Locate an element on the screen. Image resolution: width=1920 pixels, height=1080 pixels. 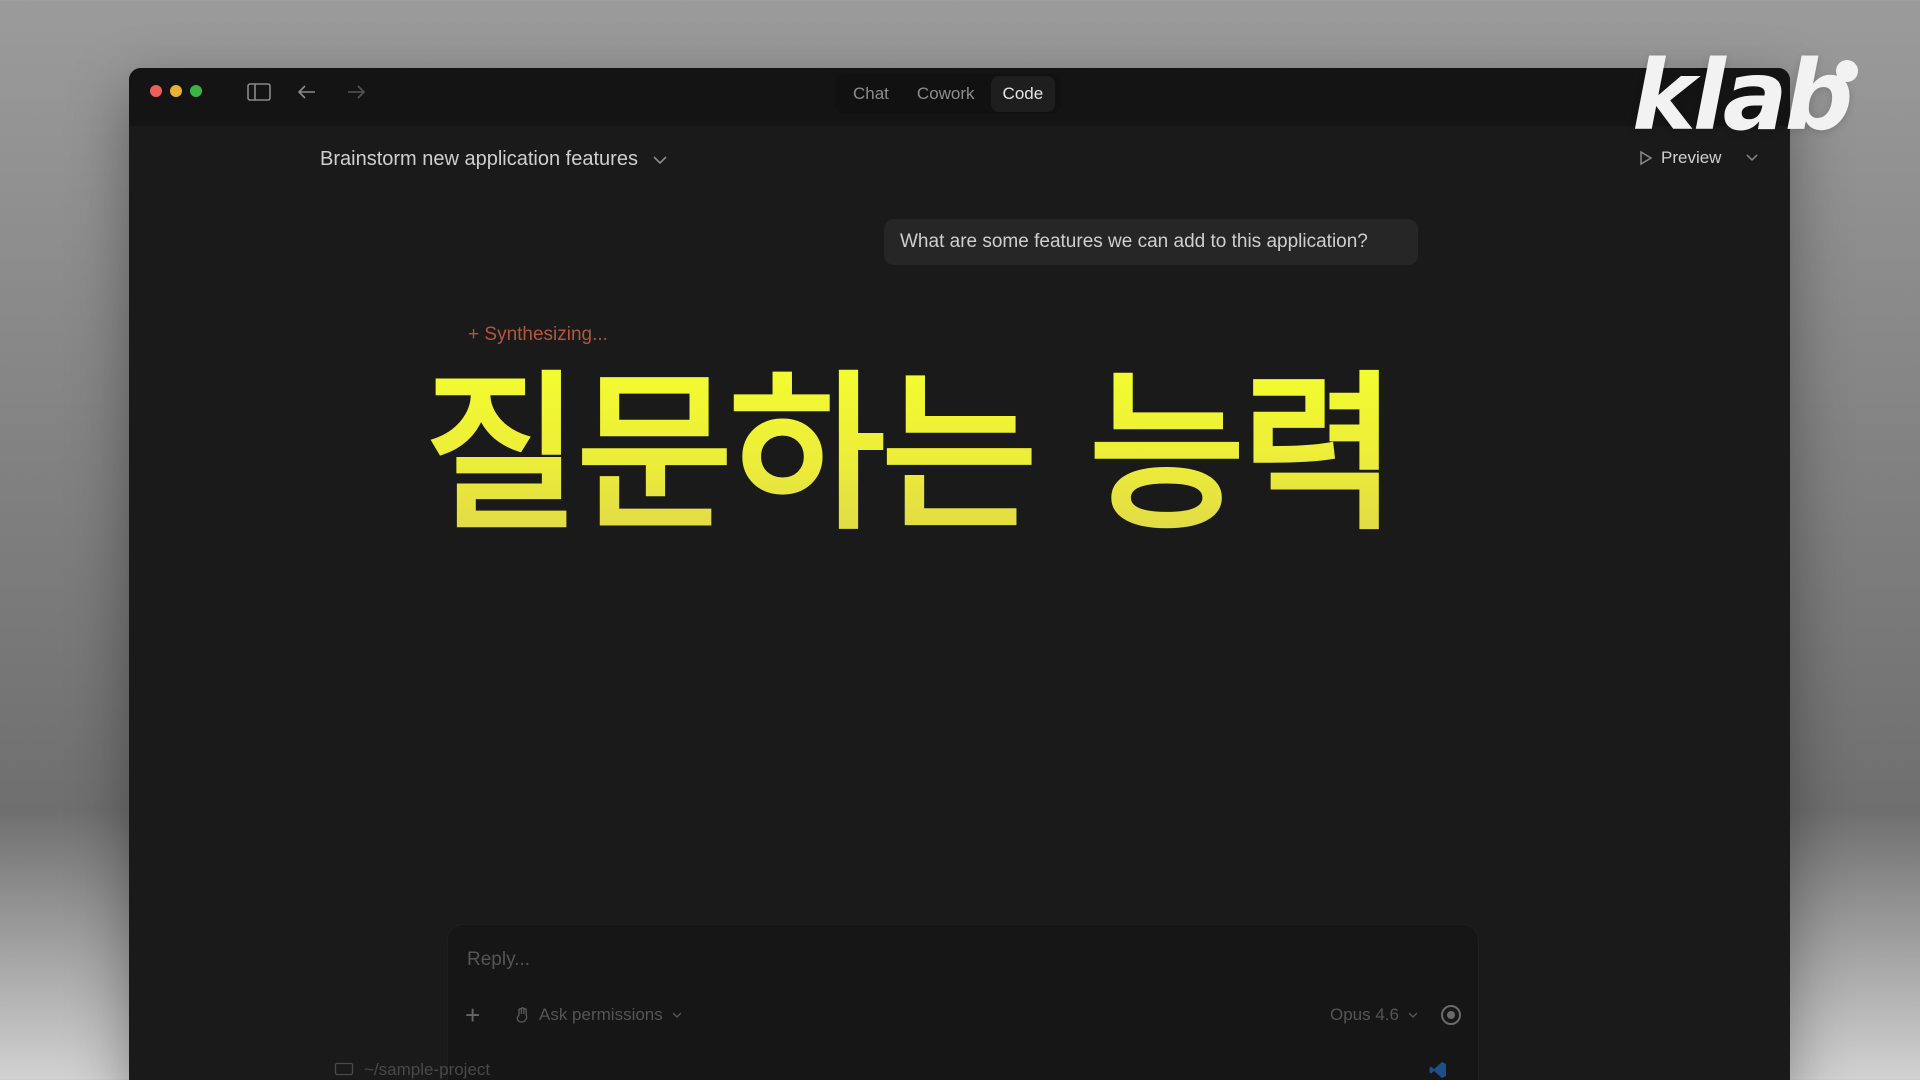
maximize-window-button is located at coordinates (196, 91).